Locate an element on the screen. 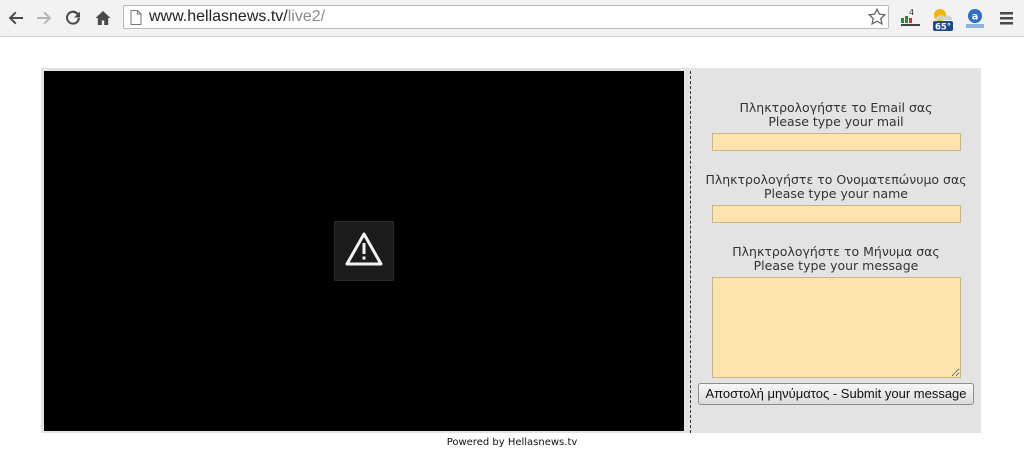  translate-extension-icon: a is located at coordinates (975, 18).